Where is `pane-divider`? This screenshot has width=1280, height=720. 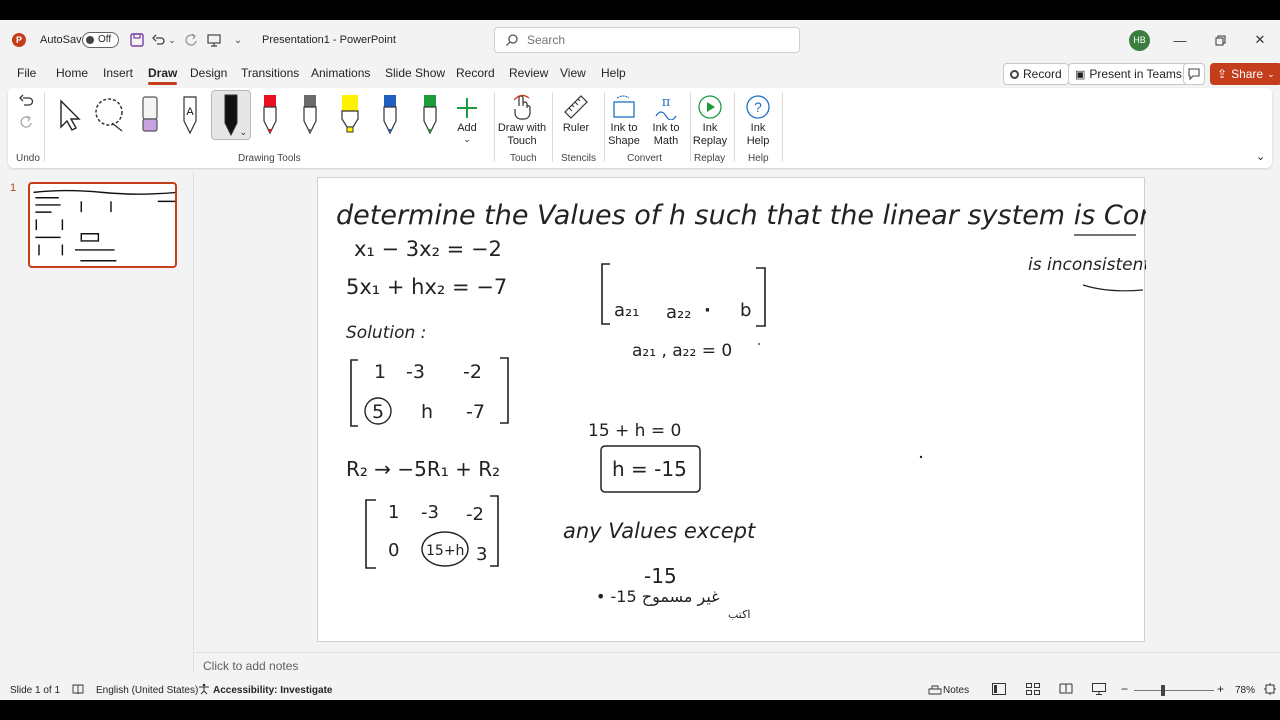
pane-divider is located at coordinates (193, 422).